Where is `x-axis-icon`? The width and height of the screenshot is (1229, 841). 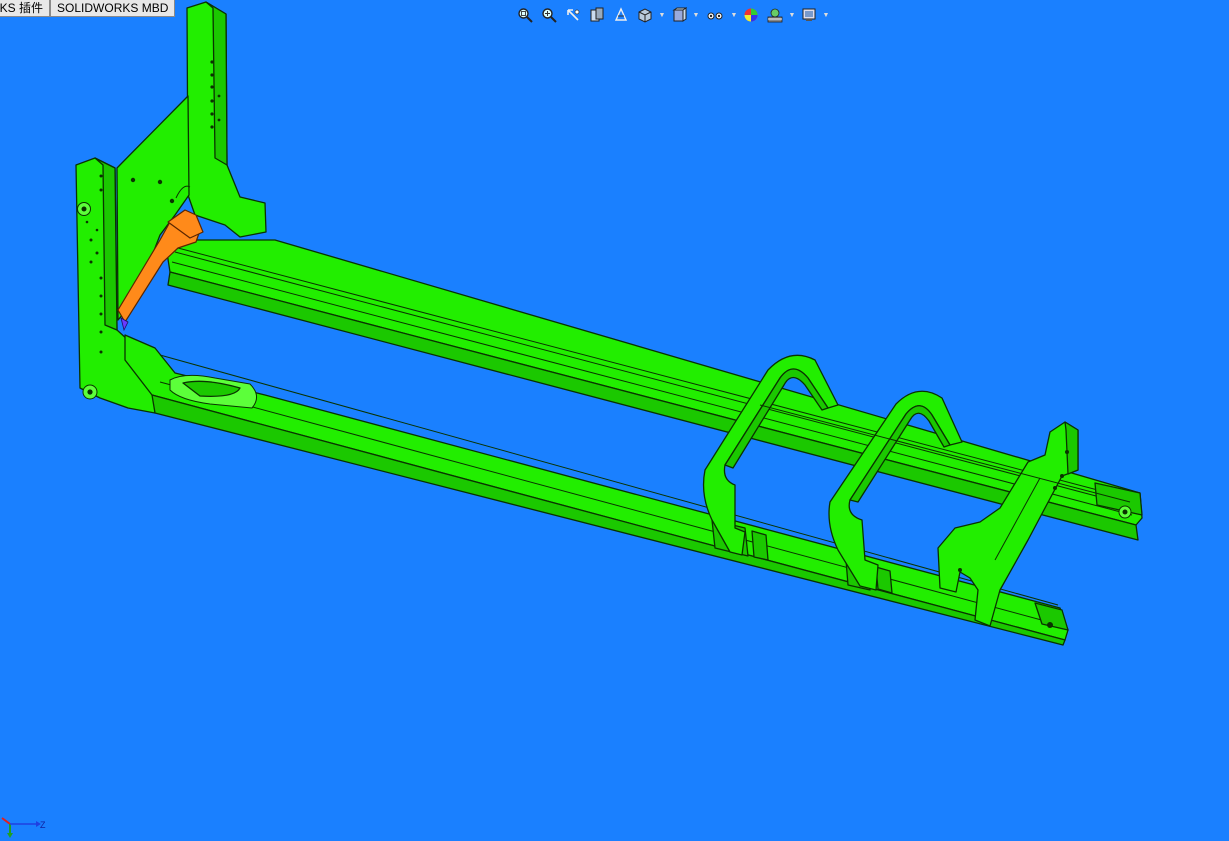
x-axis-icon is located at coordinates (6, 821).